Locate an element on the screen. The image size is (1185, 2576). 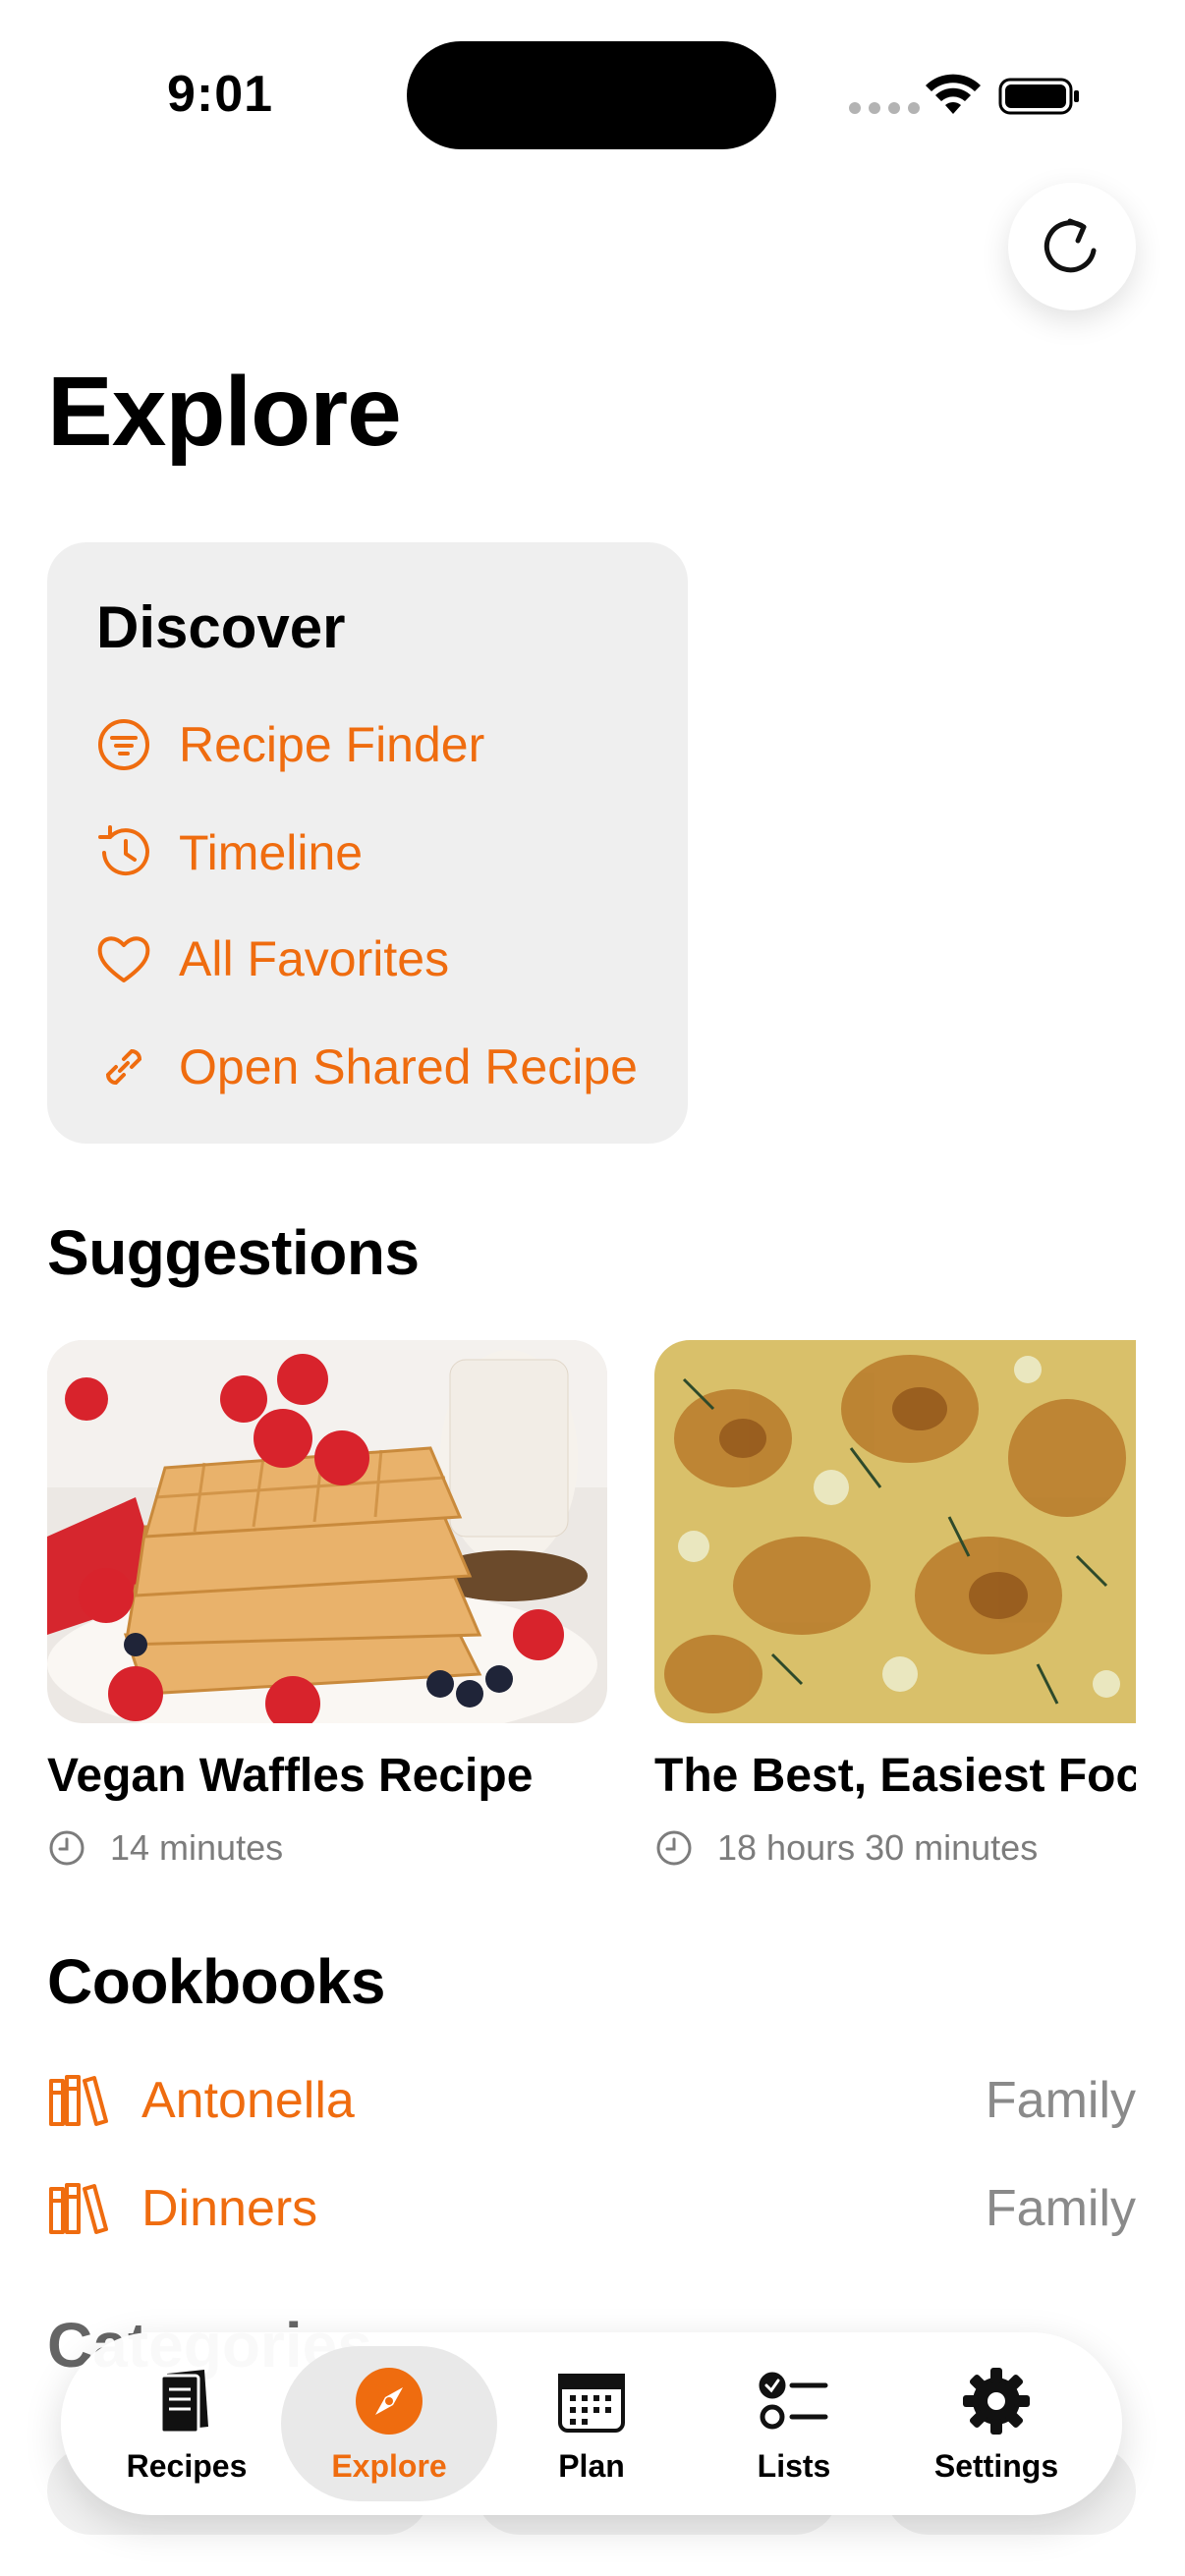
tab-explore: Explore is located at coordinates (389, 2423).